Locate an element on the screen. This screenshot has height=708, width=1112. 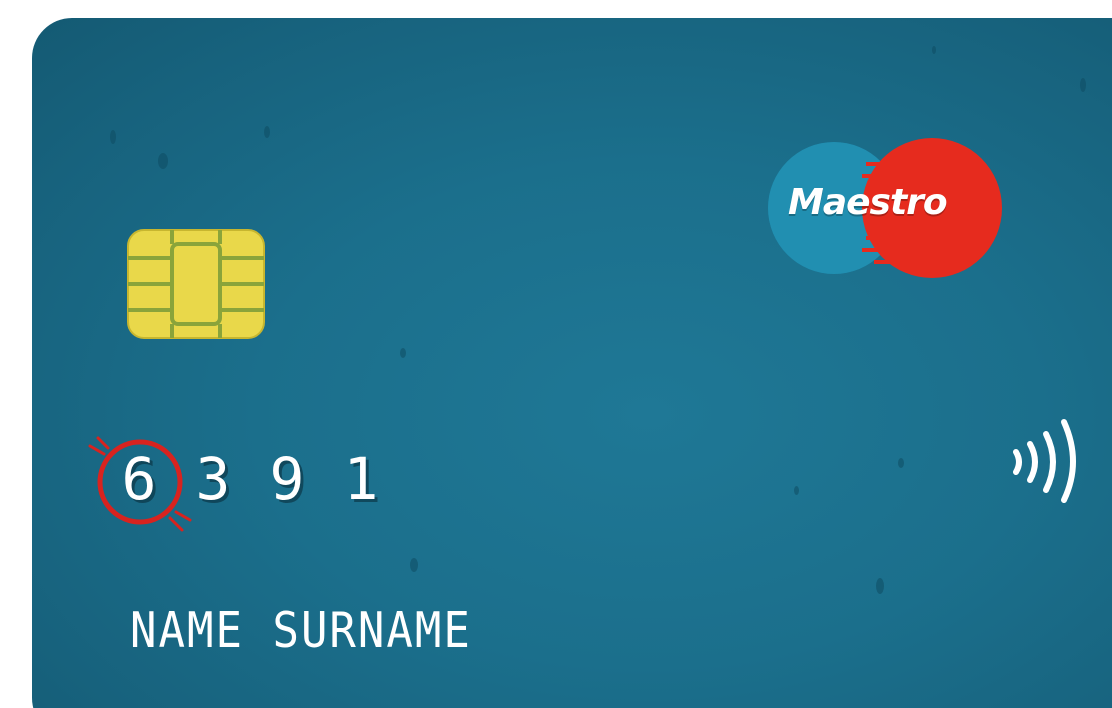
card-digit: 1 is located at coordinates (361, 479).